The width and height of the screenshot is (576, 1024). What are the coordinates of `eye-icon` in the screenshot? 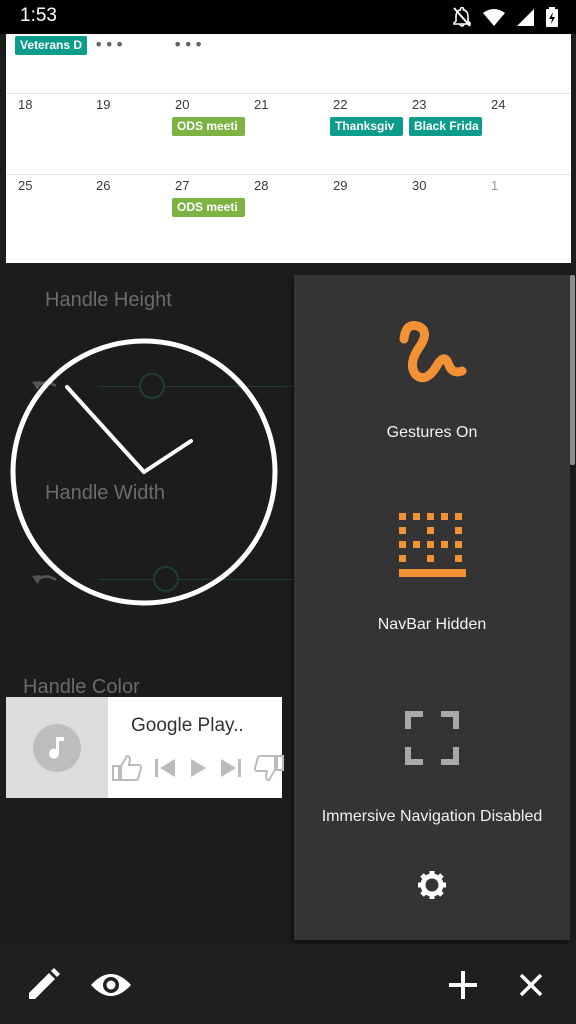 It's located at (111, 985).